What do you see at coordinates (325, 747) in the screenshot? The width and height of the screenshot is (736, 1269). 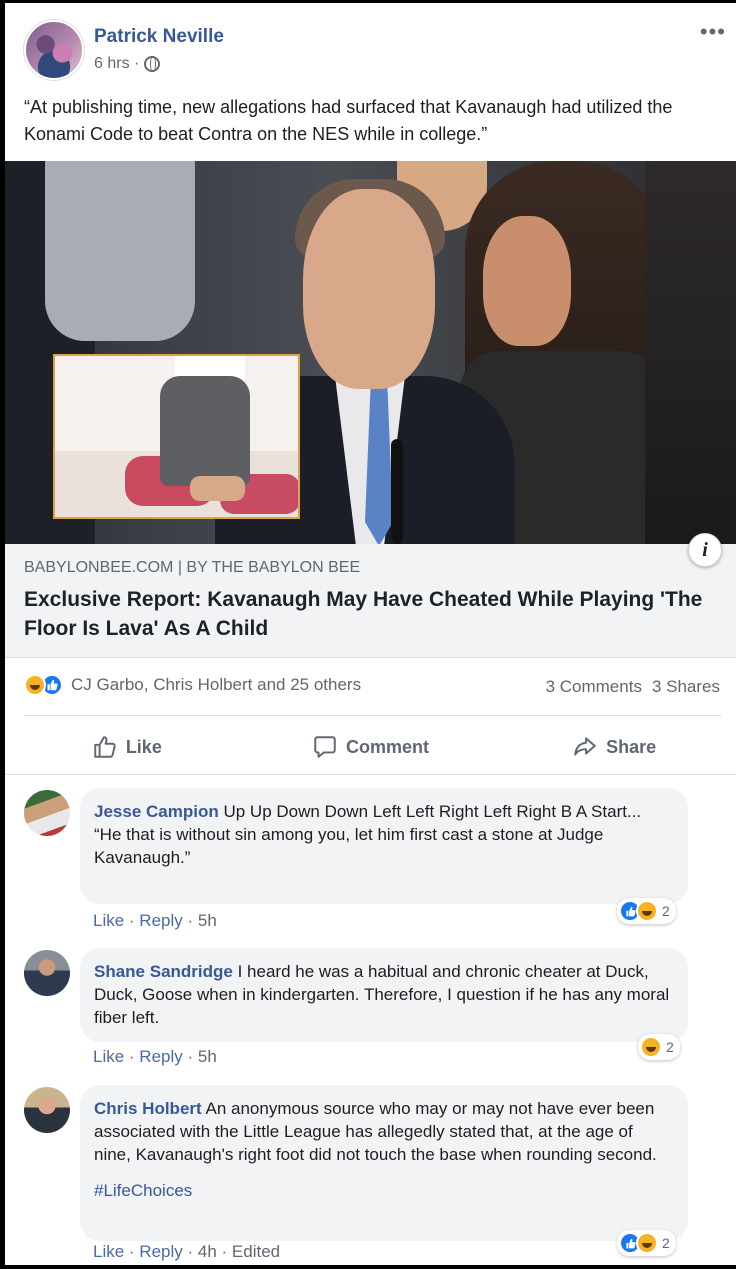 I see `comment-icon` at bounding box center [325, 747].